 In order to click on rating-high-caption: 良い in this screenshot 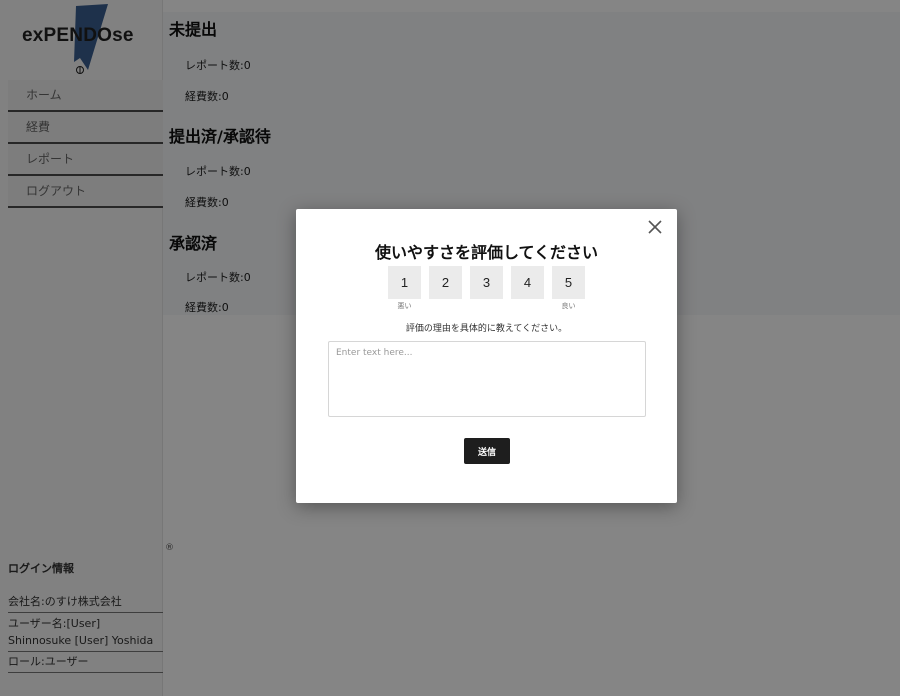, I will do `click(568, 306)`.